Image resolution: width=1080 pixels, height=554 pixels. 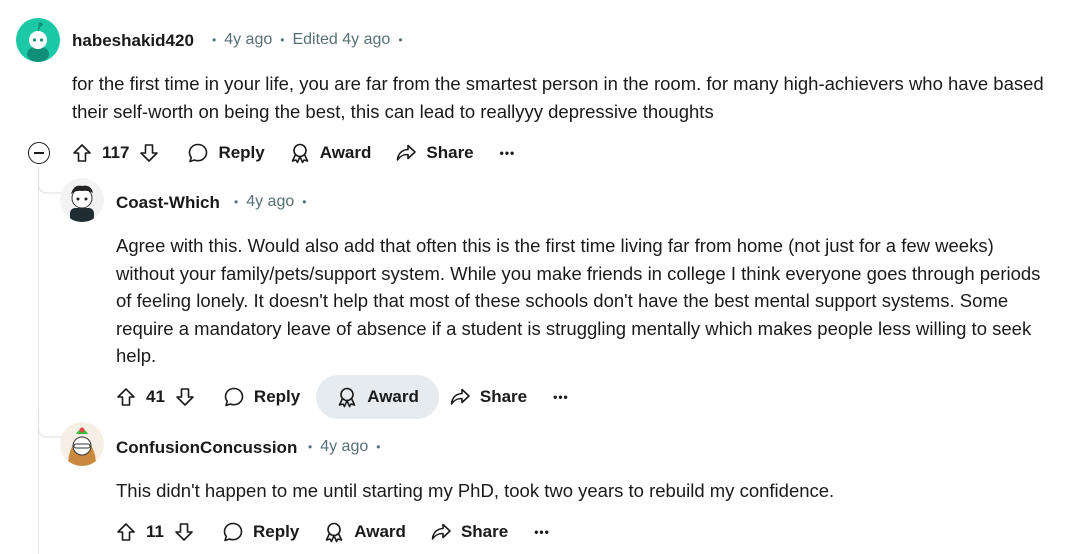 What do you see at coordinates (168, 203) in the screenshot?
I see `username: Coast-Which` at bounding box center [168, 203].